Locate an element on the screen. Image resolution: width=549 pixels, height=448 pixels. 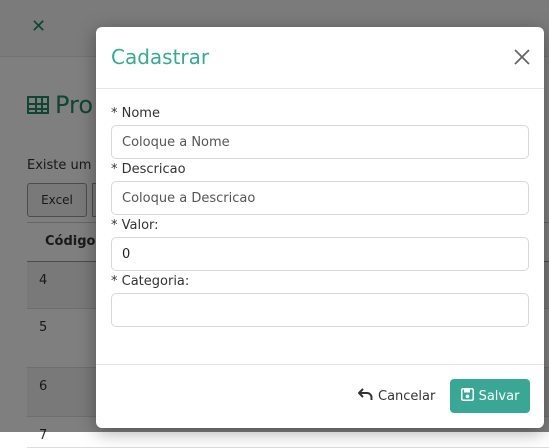
cancel-label: Cancelar is located at coordinates (407, 396).